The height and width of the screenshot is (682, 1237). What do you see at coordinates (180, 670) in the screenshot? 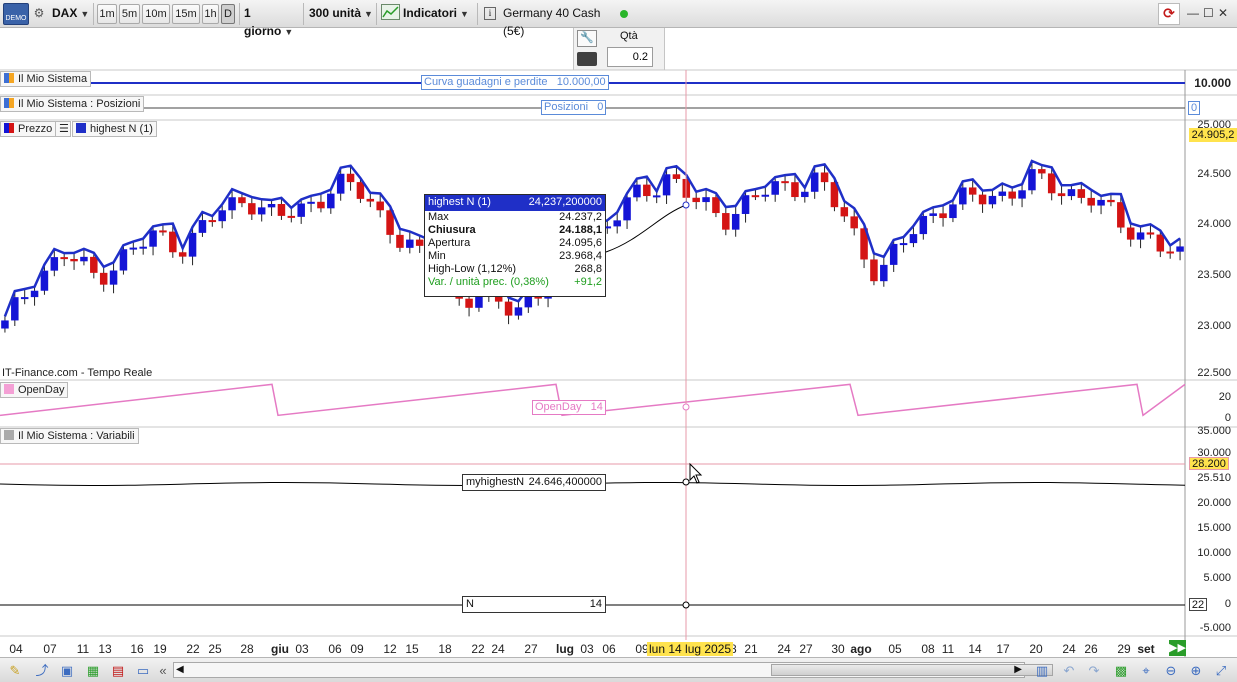
I see `scroll-left-arrow-icon: ◀` at bounding box center [180, 670].